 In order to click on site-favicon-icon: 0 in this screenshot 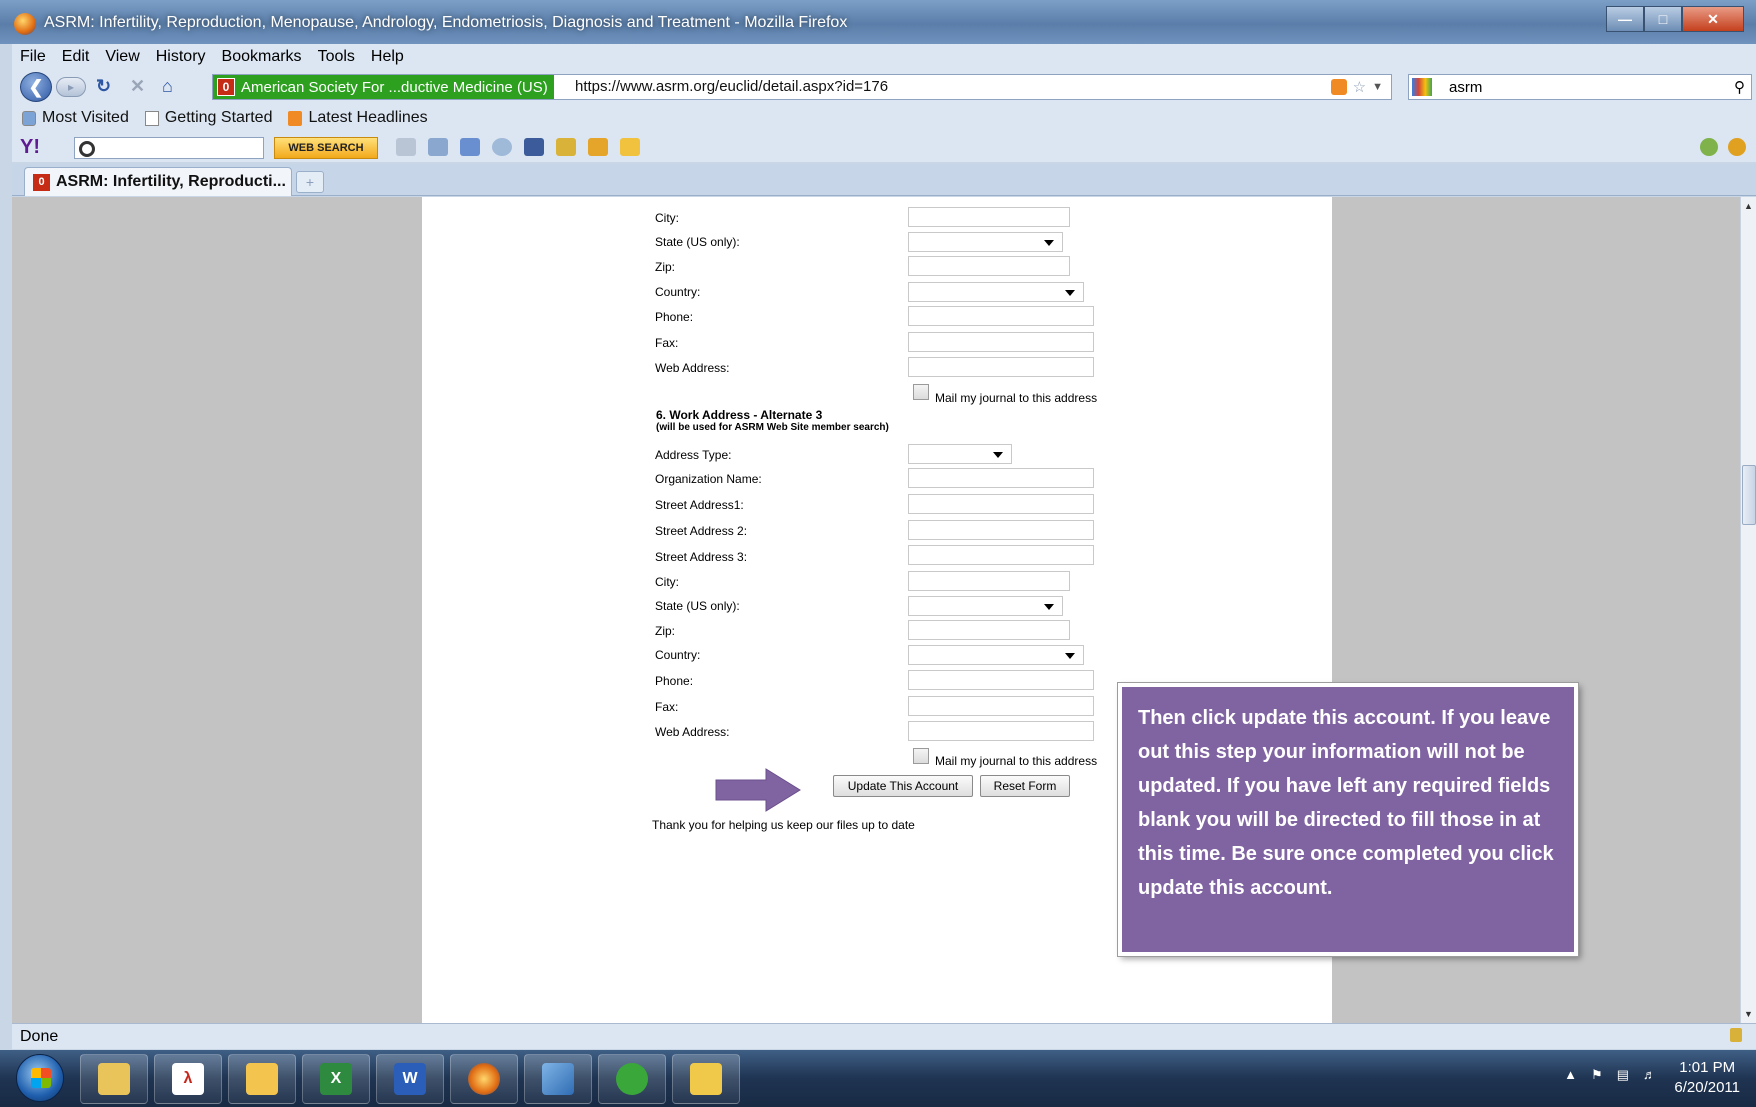, I will do `click(226, 87)`.